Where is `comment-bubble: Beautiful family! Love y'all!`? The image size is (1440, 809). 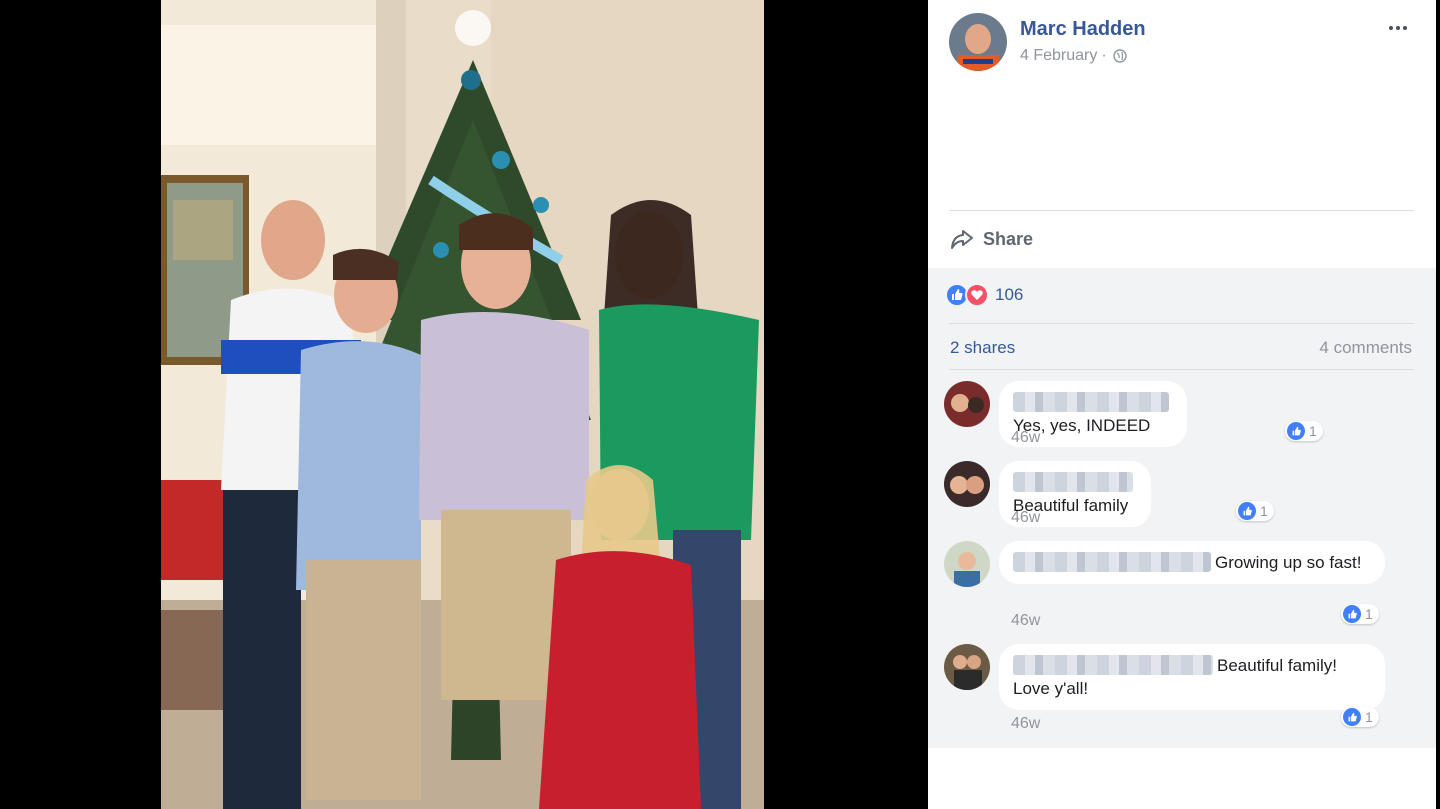 comment-bubble: Beautiful family! Love y'all! is located at coordinates (1192, 677).